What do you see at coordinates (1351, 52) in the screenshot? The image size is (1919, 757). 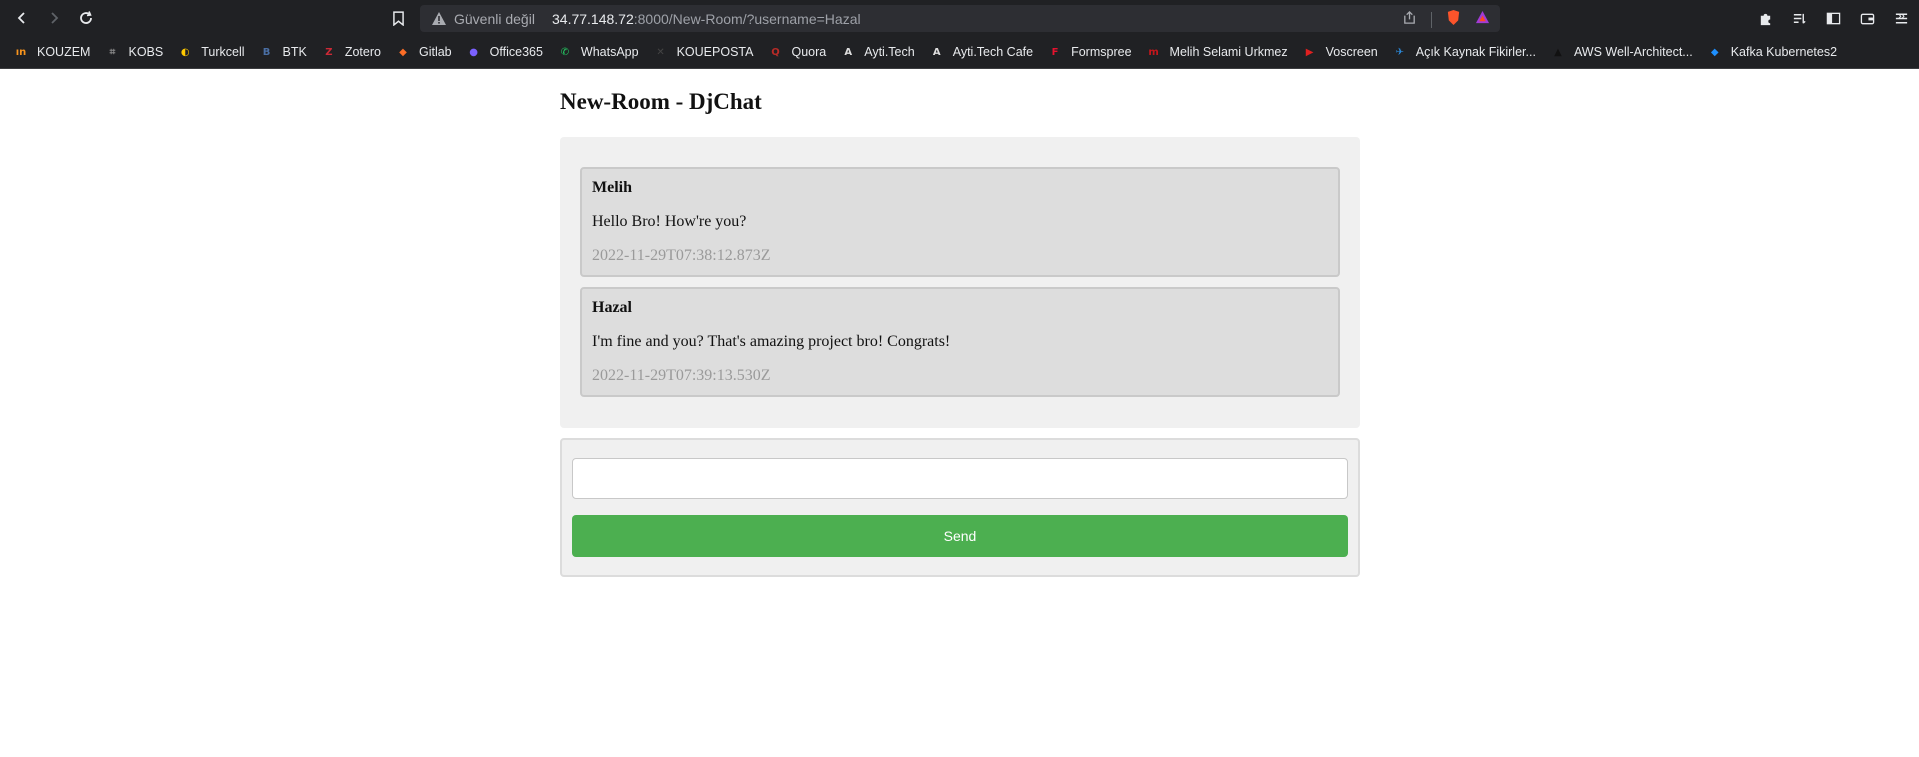 I see `bookmark-label: Voscreen` at bounding box center [1351, 52].